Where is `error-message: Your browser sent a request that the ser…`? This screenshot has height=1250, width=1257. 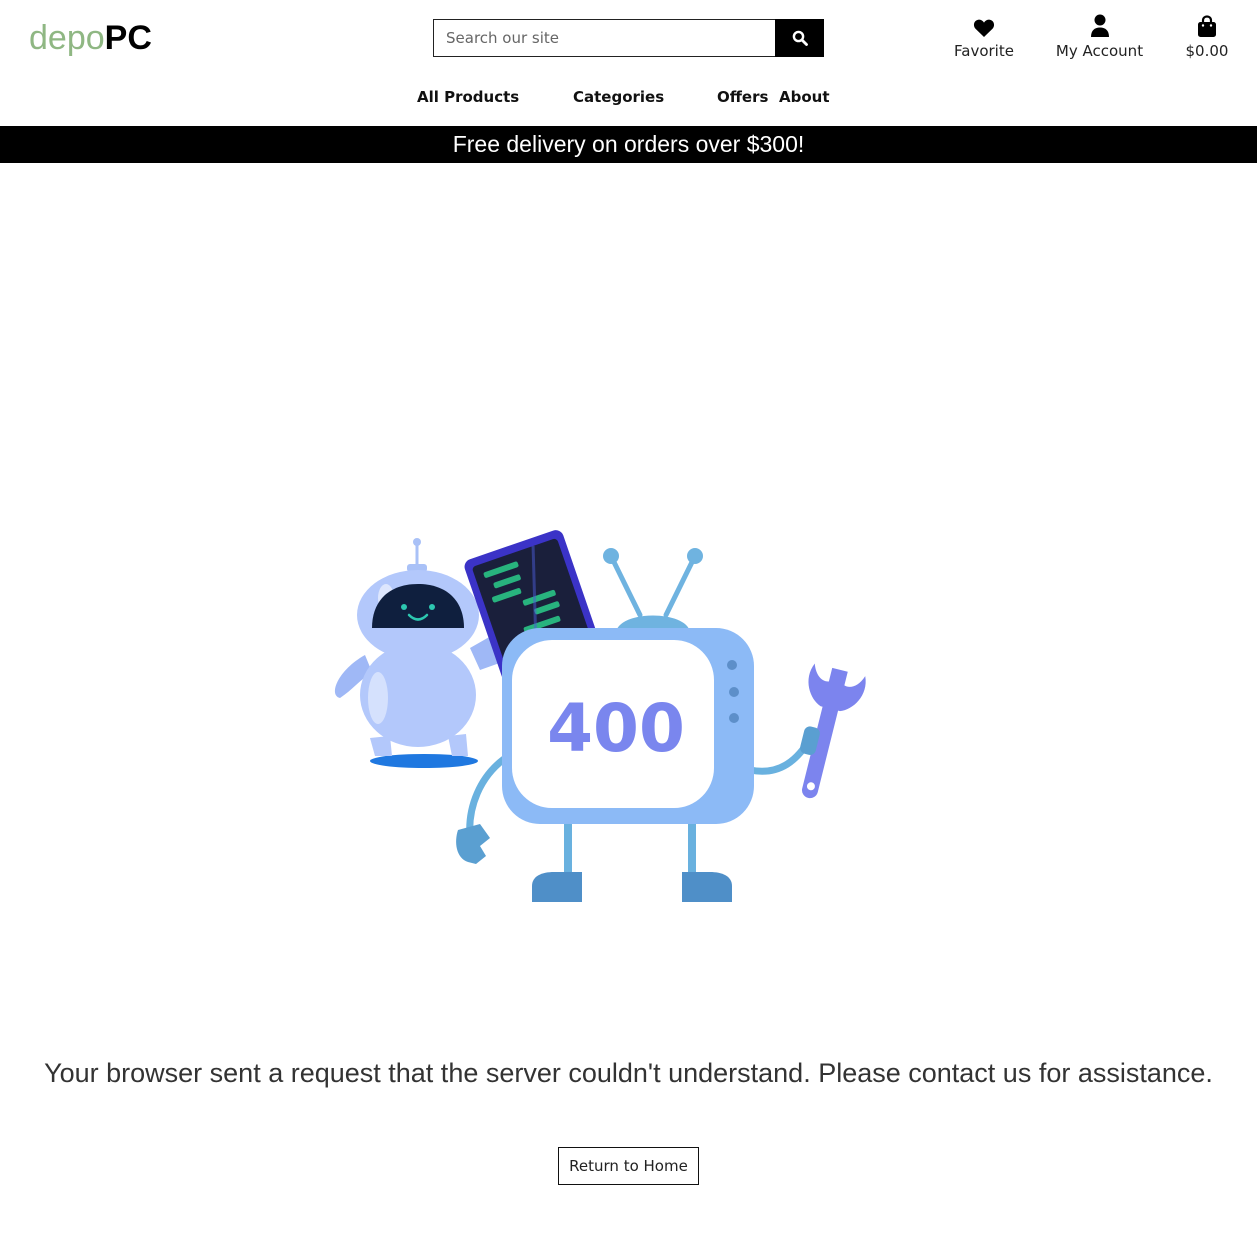
error-message: Your browser sent a request that the ser… is located at coordinates (628, 1073).